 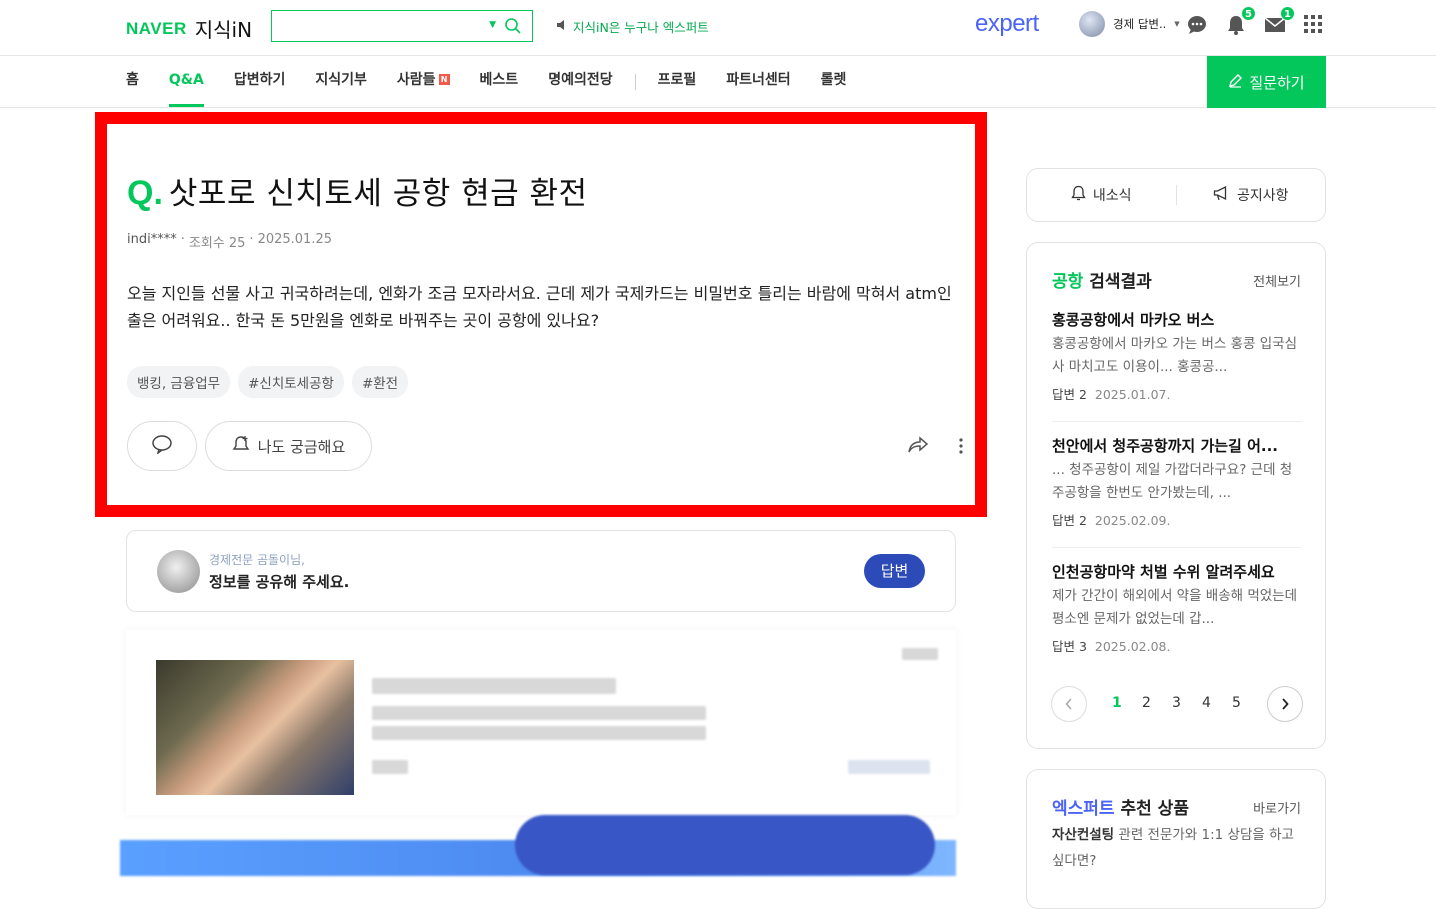 I want to click on expert-desc: 자산컨설팅 관련 전문가와 1:1 상담을 하고 싶다면?, so click(x=1179, y=848).